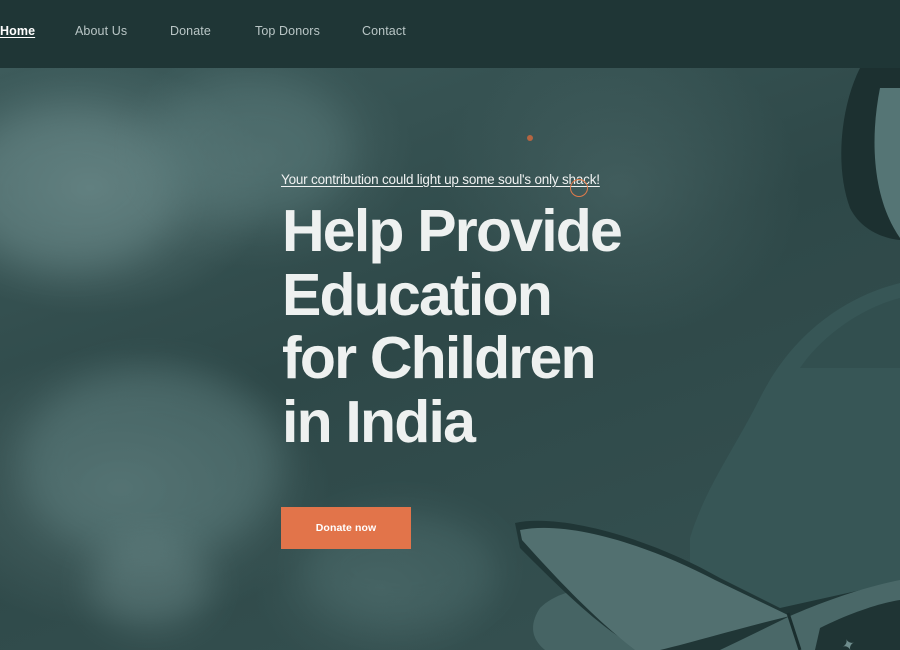 The width and height of the screenshot is (900, 650). Describe the element at coordinates (579, 188) in the screenshot. I see `cursor-ring` at that location.